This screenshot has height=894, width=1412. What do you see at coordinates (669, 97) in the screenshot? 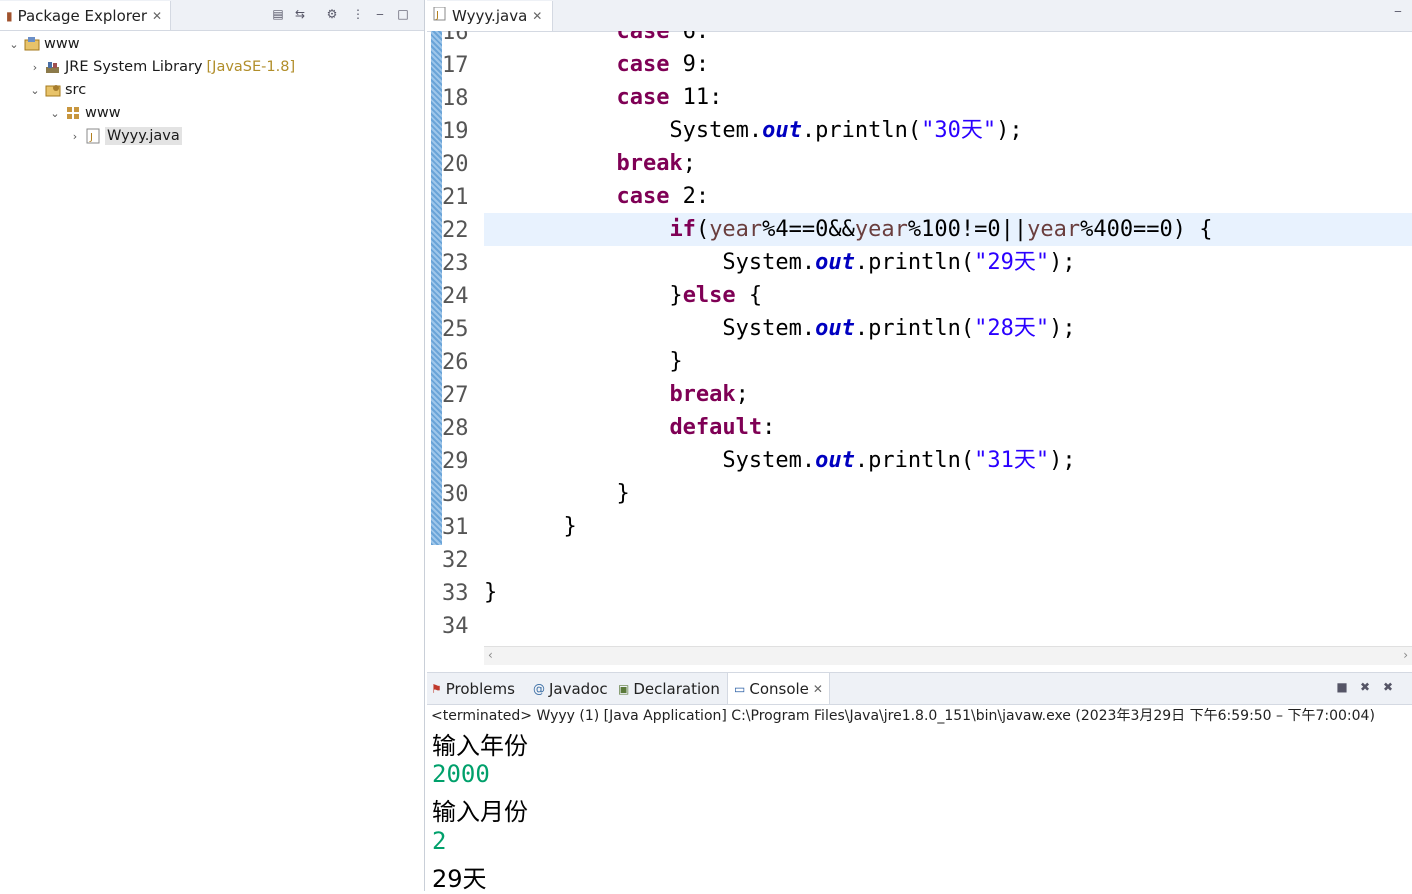
I see `code-line: case 11:` at bounding box center [669, 97].